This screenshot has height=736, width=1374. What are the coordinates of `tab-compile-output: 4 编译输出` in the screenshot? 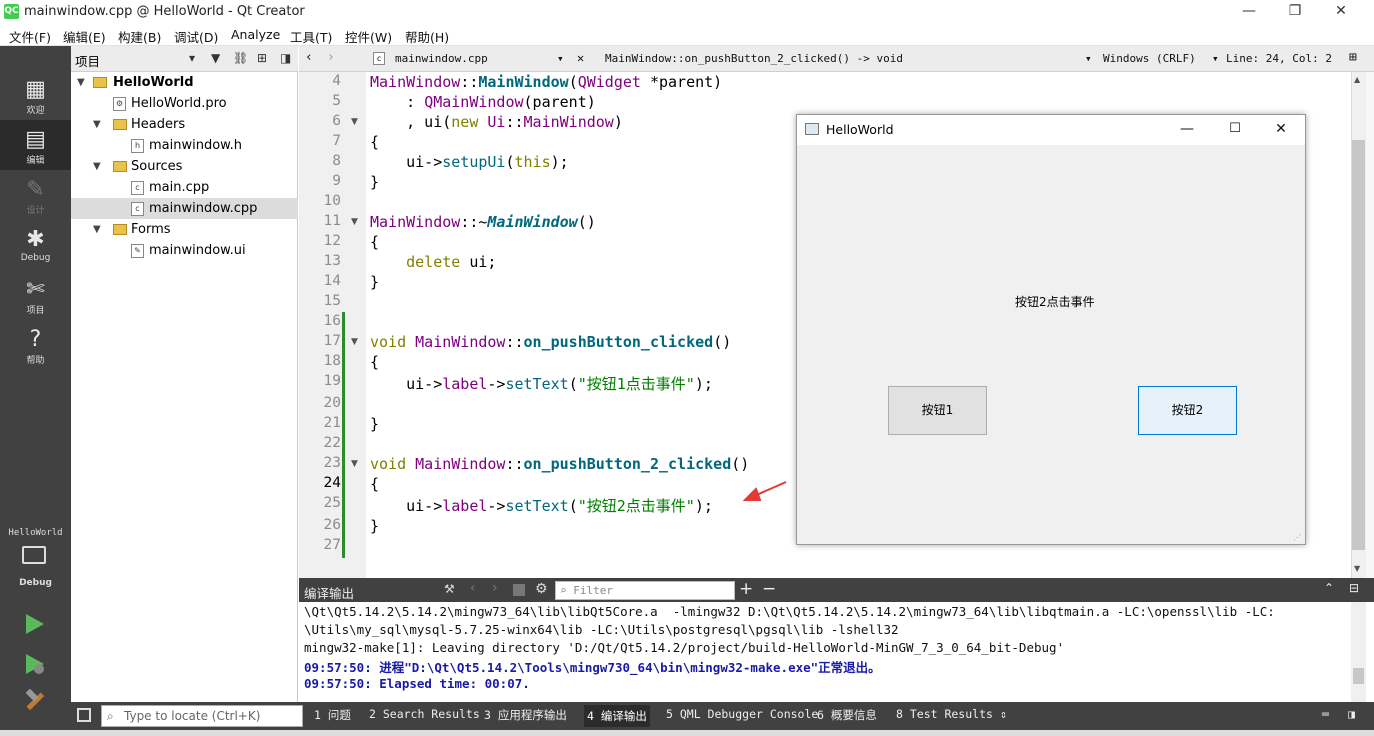 It's located at (617, 716).